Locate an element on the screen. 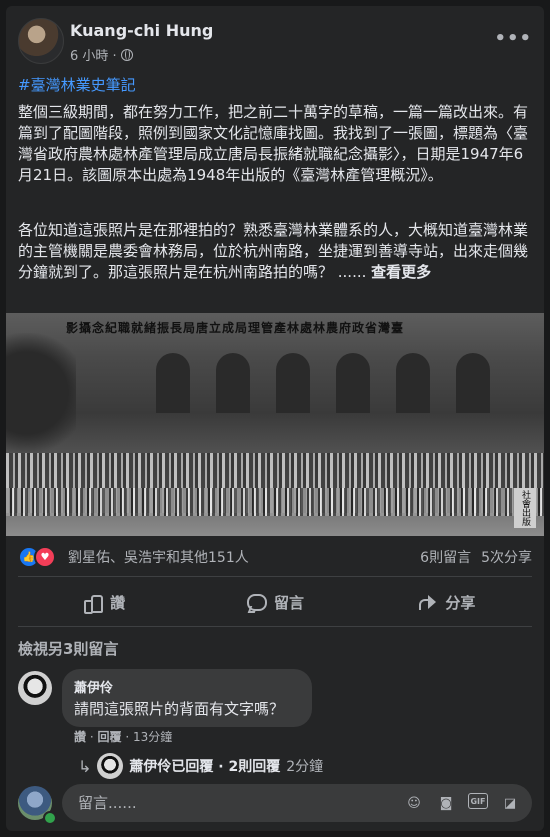 This screenshot has width=550, height=837. replies-summary: ↳ 蕭伊伶已回覆 · 2則回覆 2分鐘 is located at coordinates (200, 766).